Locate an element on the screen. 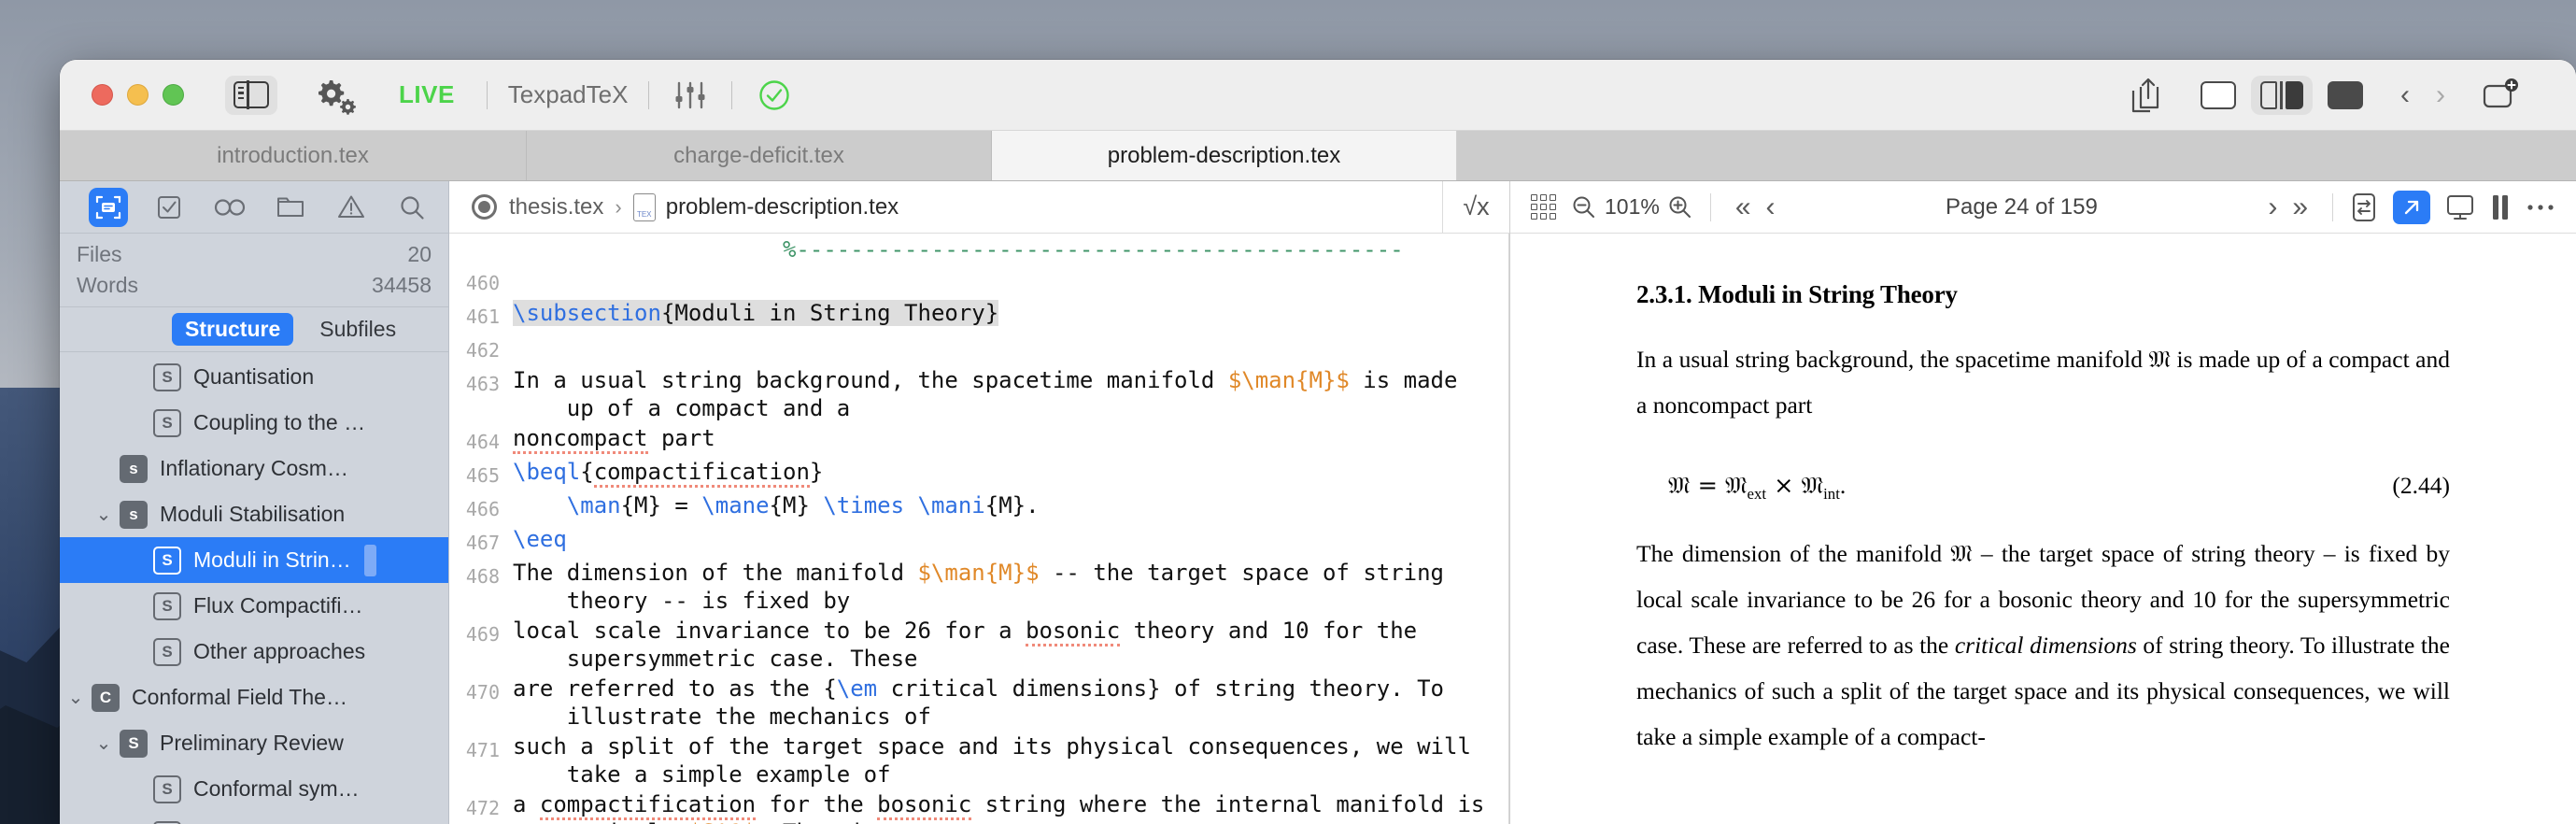 This screenshot has width=2576, height=824. two-column-button is located at coordinates (2500, 207).